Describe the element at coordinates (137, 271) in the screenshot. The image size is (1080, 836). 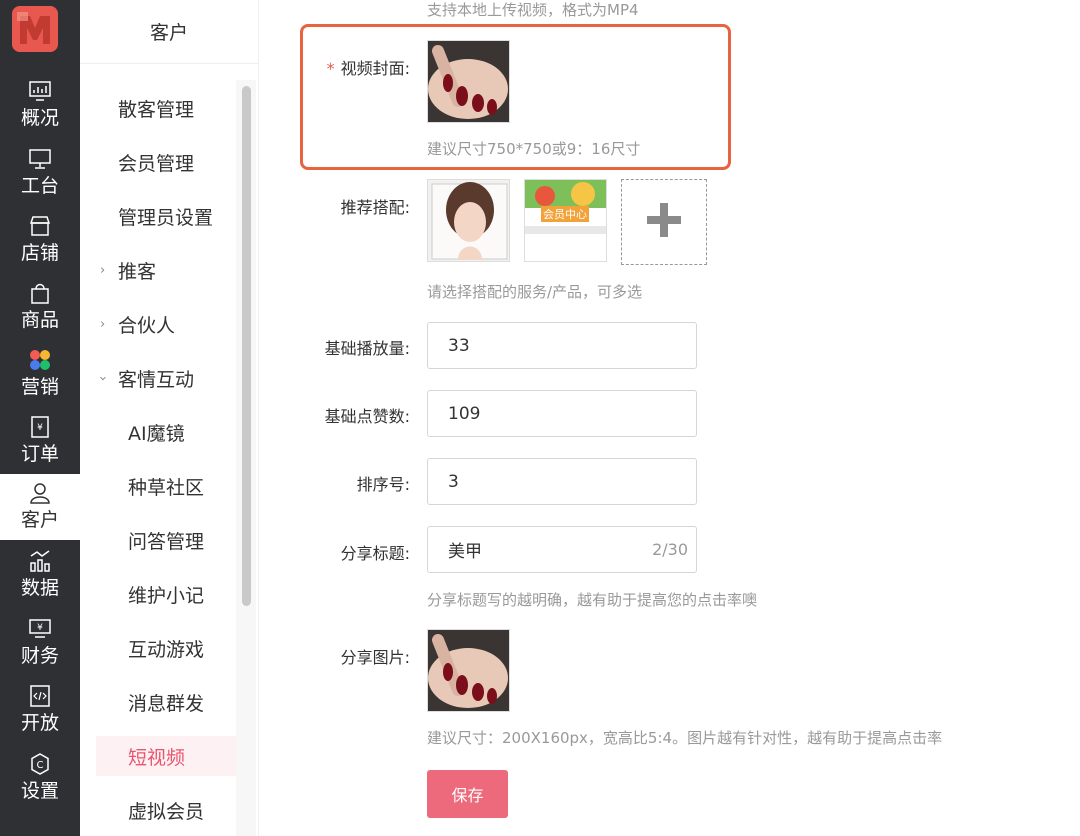
I see `sidebar-item-label: 推客` at that location.